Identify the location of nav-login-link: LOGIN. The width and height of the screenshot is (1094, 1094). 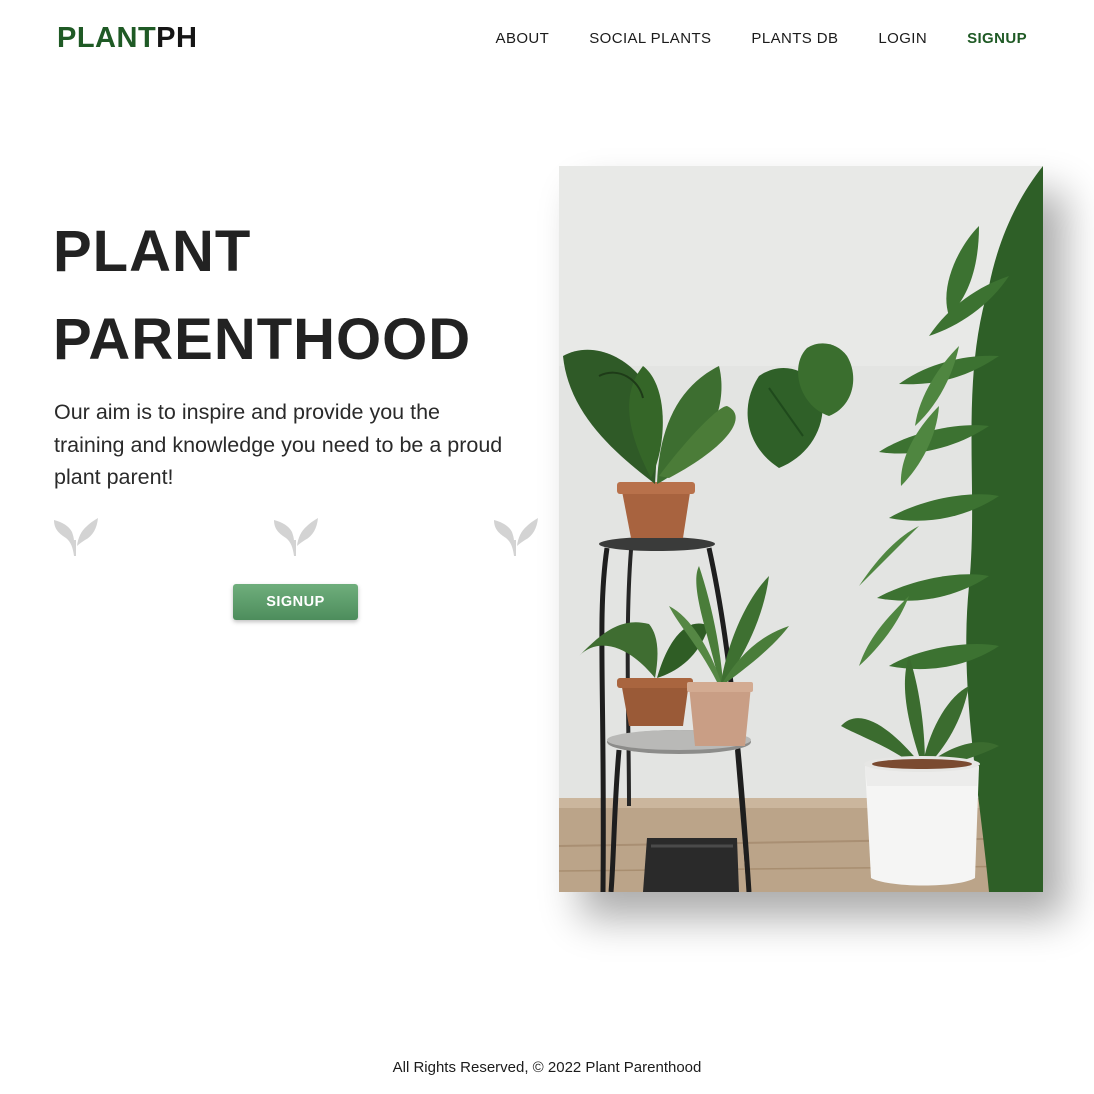
(902, 39).